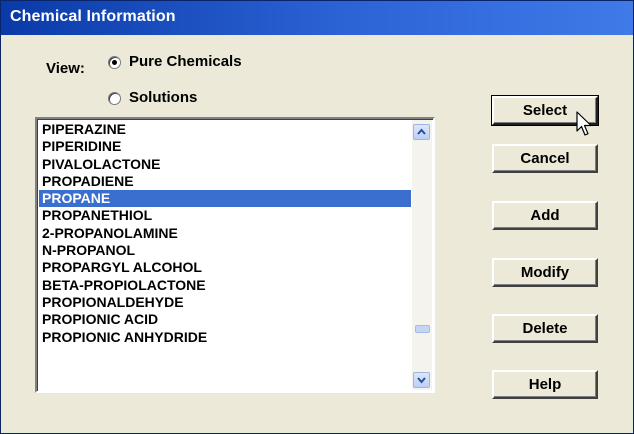 Image resolution: width=634 pixels, height=434 pixels. Describe the element at coordinates (93, 16) in the screenshot. I see `window-title: Chemical Information` at that location.